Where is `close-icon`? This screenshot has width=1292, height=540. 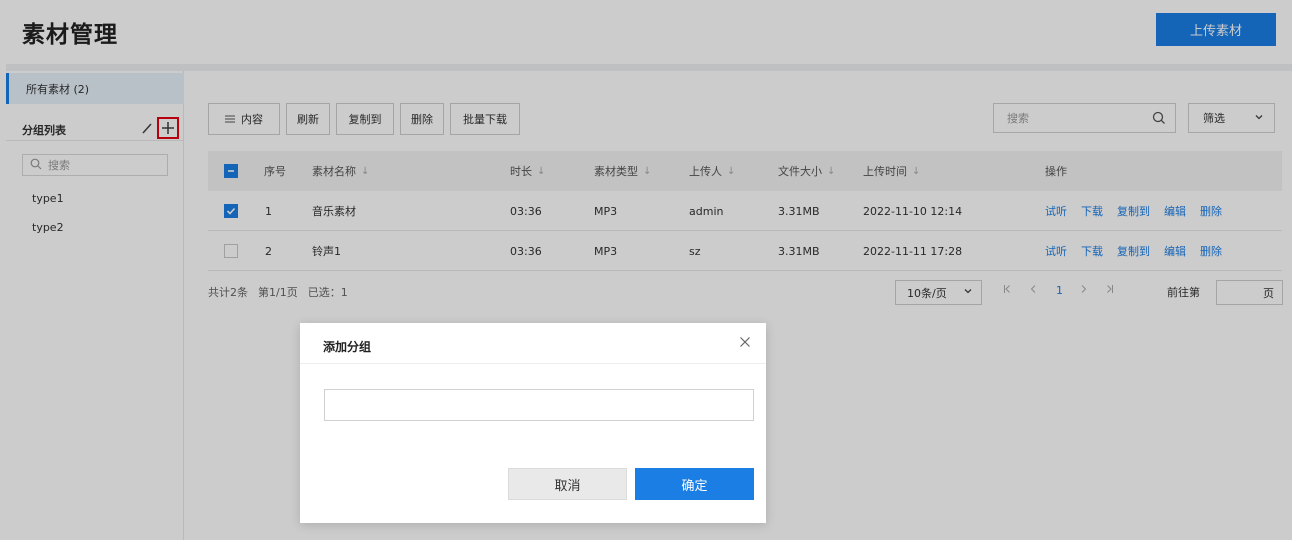 close-icon is located at coordinates (745, 342).